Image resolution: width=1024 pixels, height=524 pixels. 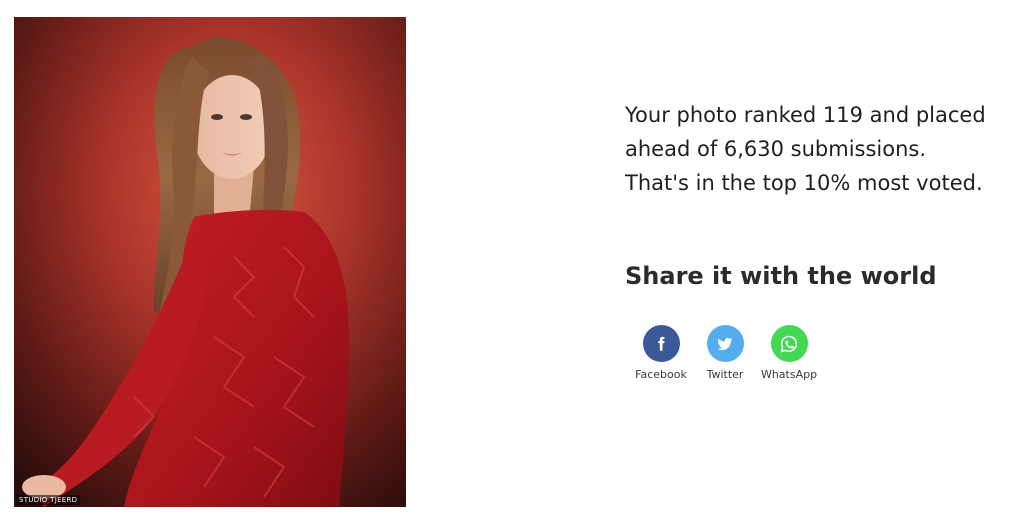 I want to click on ranking-line-2: ahead of 6,630 submissions., so click(x=776, y=149).